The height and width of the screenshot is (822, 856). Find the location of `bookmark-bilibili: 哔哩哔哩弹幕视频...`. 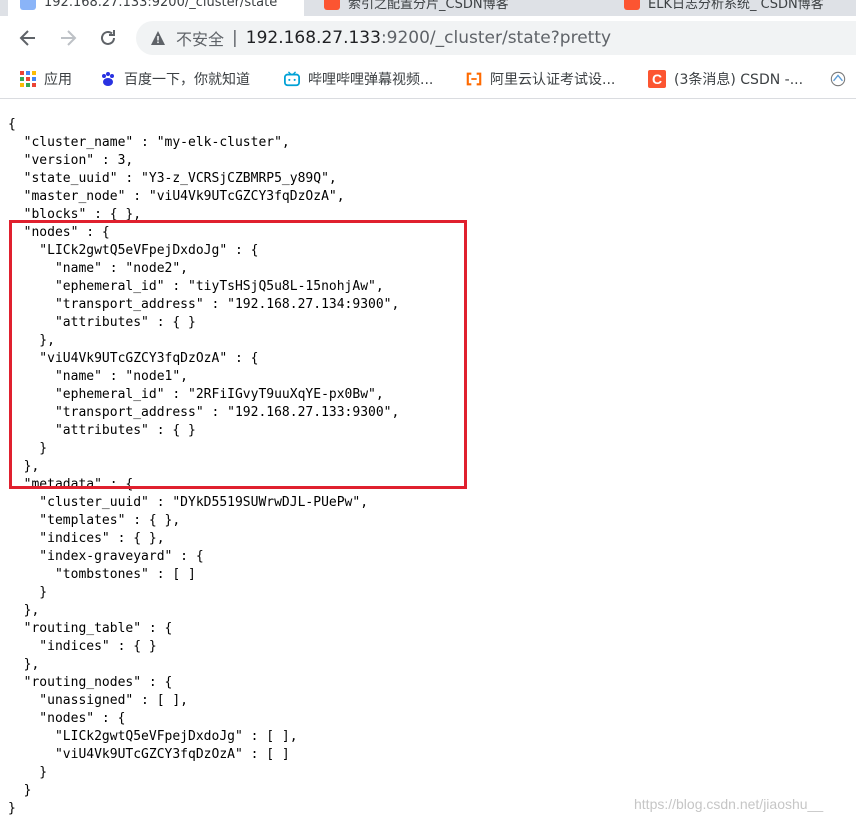

bookmark-bilibili: 哔哩哔哩弹幕视频... is located at coordinates (358, 79).